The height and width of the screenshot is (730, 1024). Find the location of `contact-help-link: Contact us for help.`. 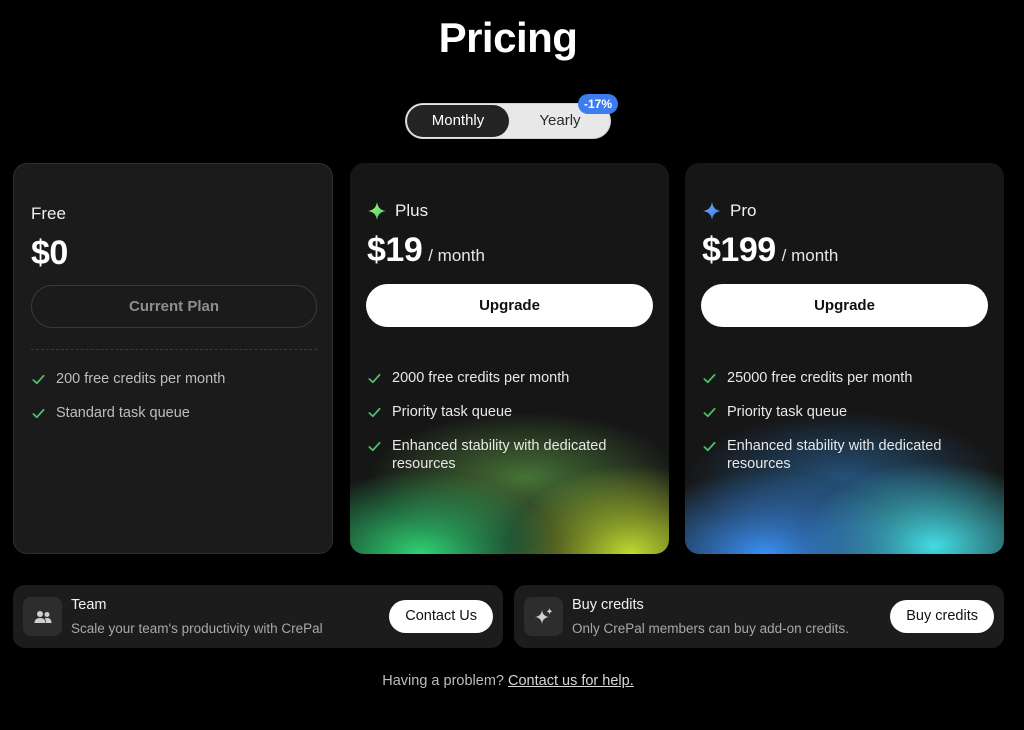

contact-help-link: Contact us for help. is located at coordinates (571, 681).